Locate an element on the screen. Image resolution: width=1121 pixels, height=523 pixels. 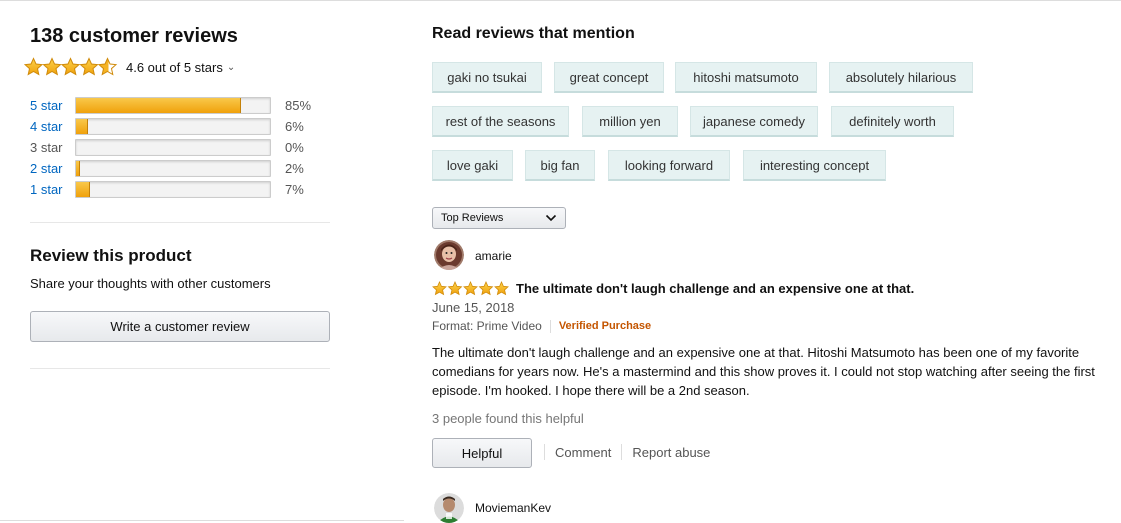
review-format: Format: Prime Video is located at coordinates (487, 326).